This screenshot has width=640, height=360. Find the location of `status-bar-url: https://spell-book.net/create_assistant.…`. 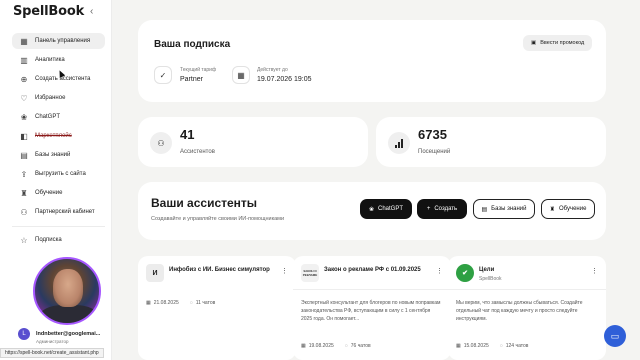

status-bar-url: https://spell-book.net/create_assistant.… is located at coordinates (52, 353).